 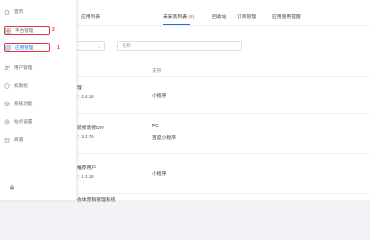 I want to click on table-row: 装修装修DIY ：3.2.76 PC 百度小程序, so click(x=223, y=139).